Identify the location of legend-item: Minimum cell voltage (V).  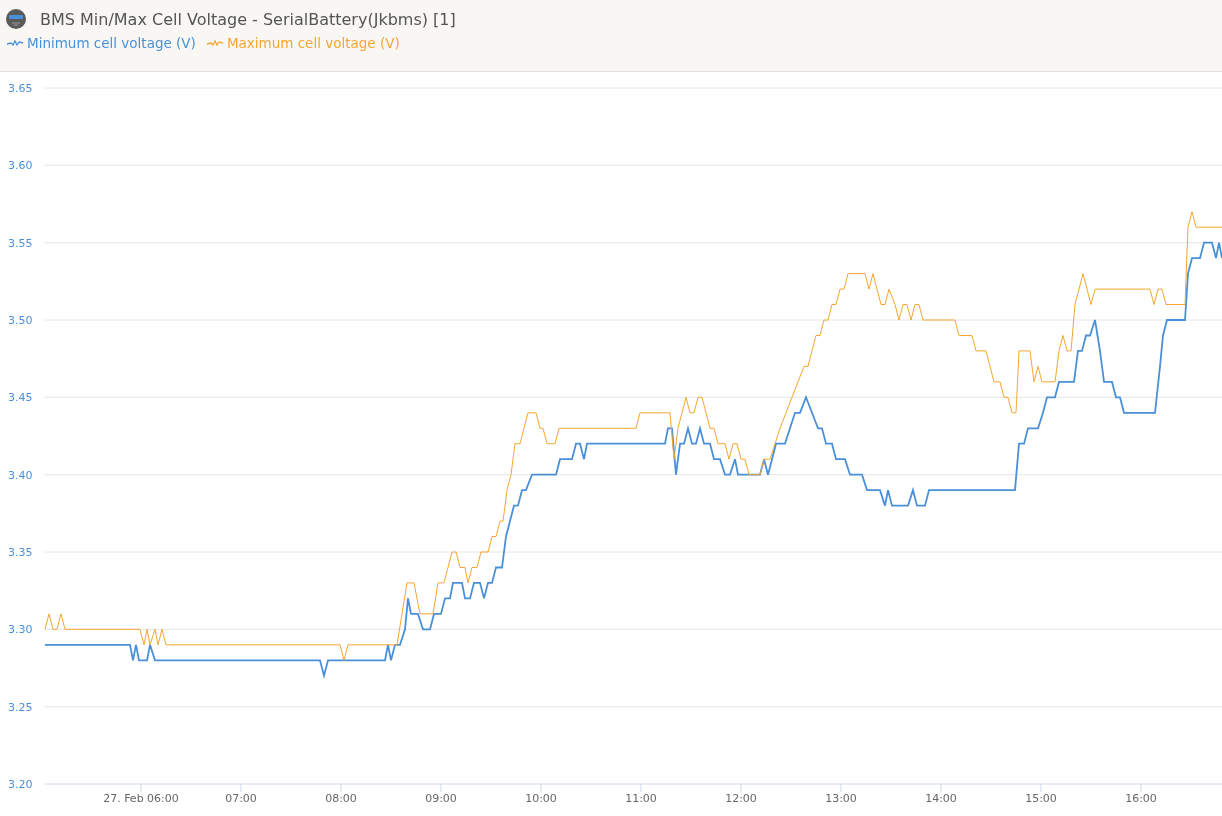
(101, 43).